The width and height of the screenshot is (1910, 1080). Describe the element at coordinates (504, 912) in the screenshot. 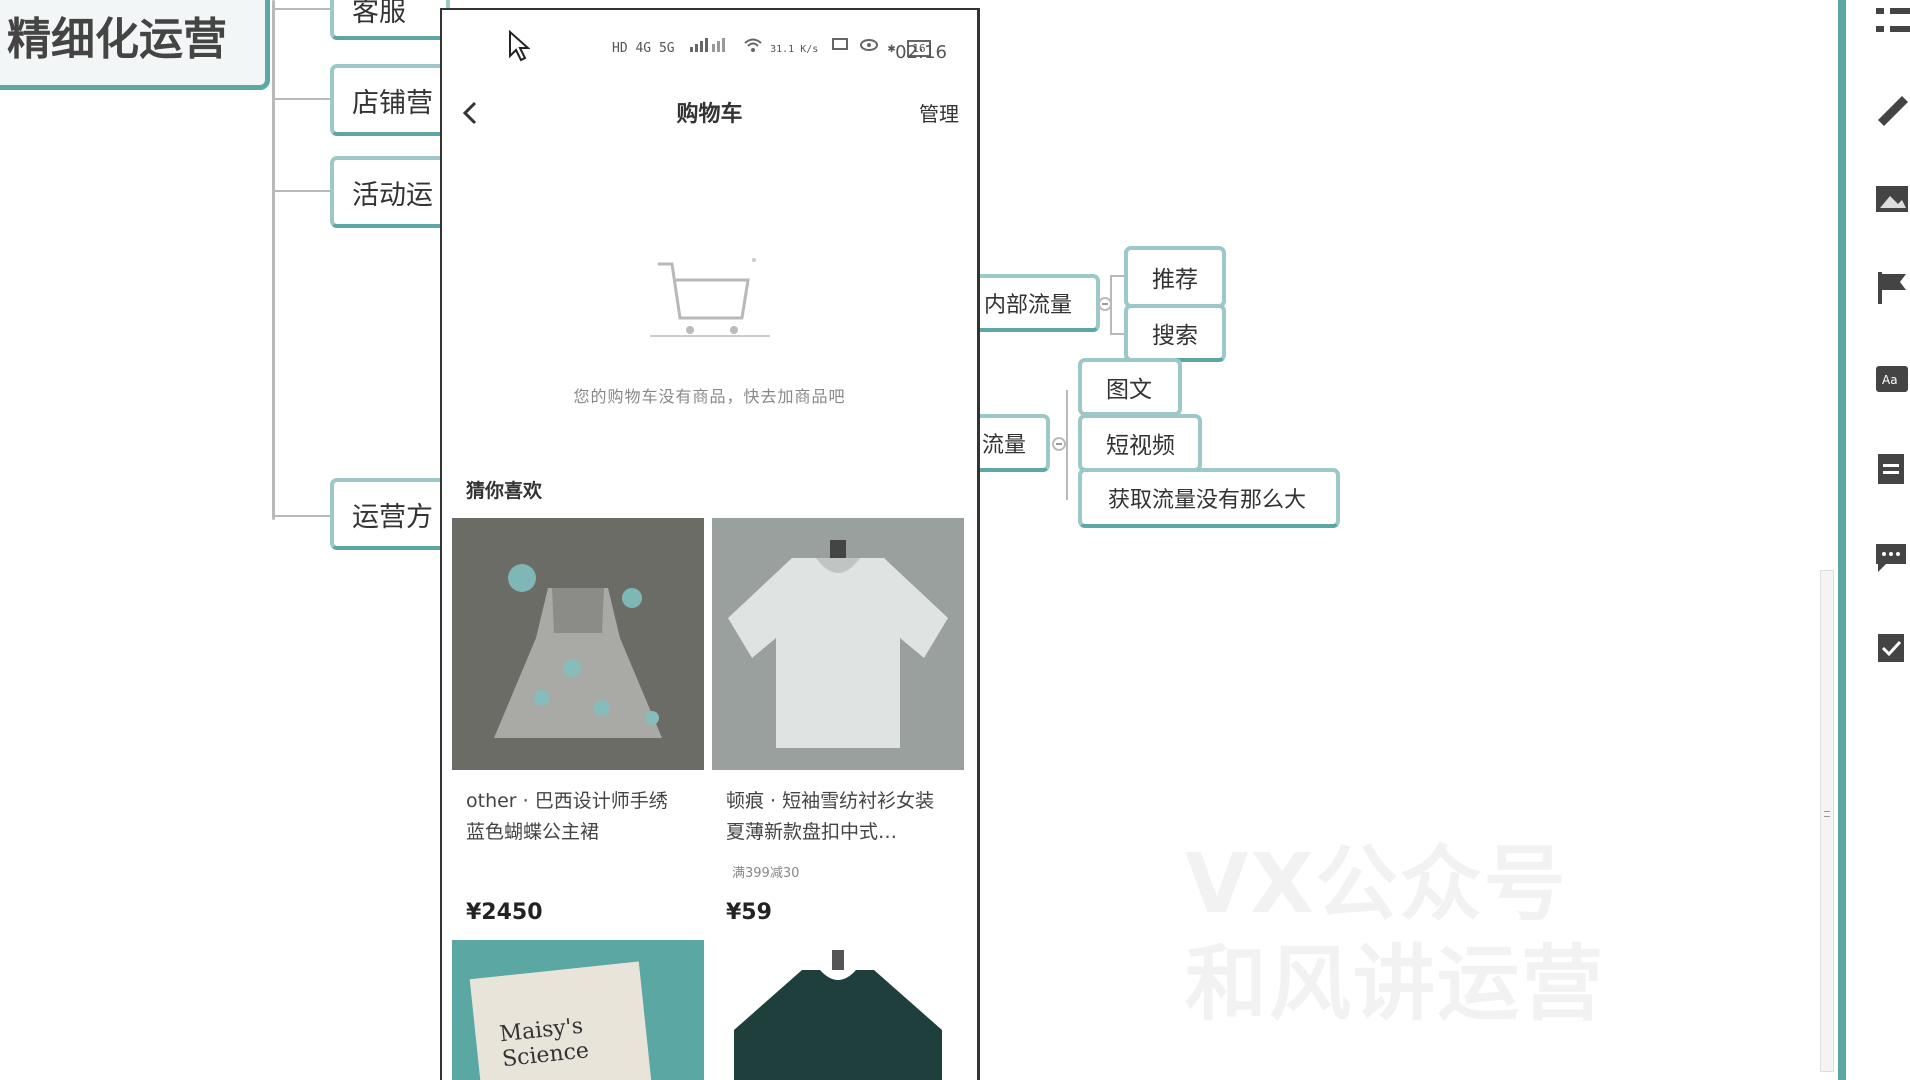

I see `product-price: ¥2450` at that location.